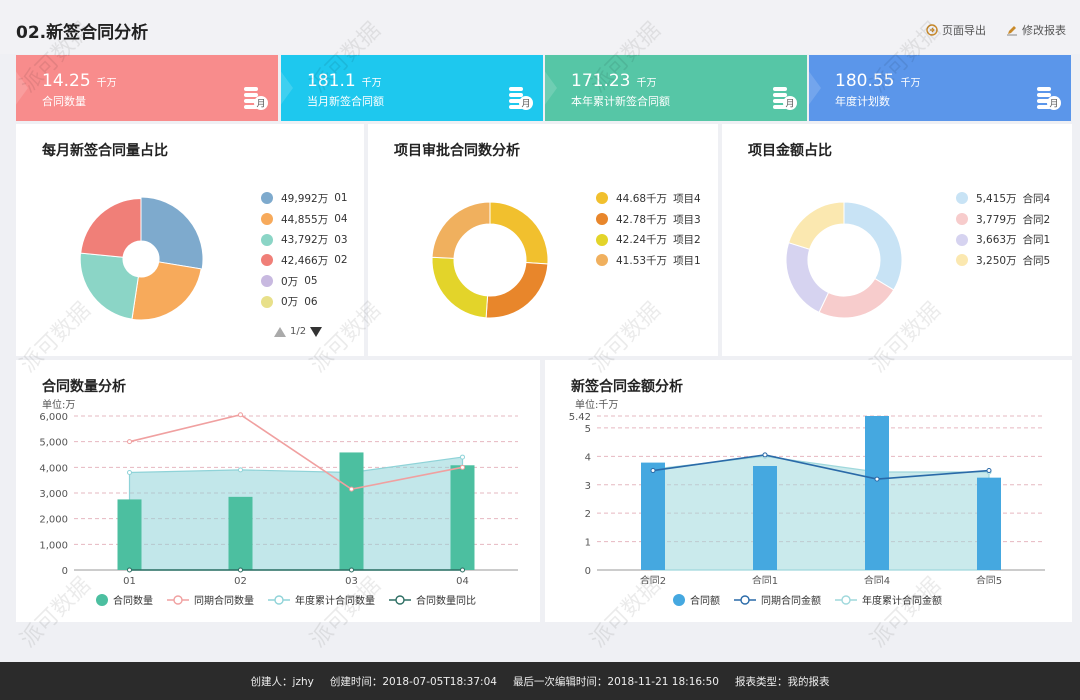  I want to click on kpi-card-monthly-new: 181.1 千万 当月新签合同额 月, so click(412, 88).